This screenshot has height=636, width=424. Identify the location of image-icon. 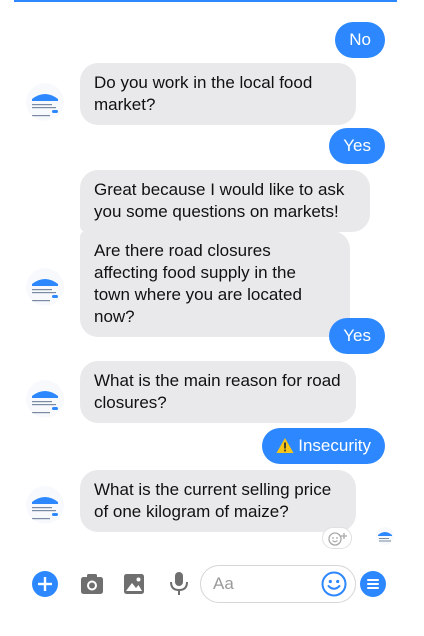
(134, 584).